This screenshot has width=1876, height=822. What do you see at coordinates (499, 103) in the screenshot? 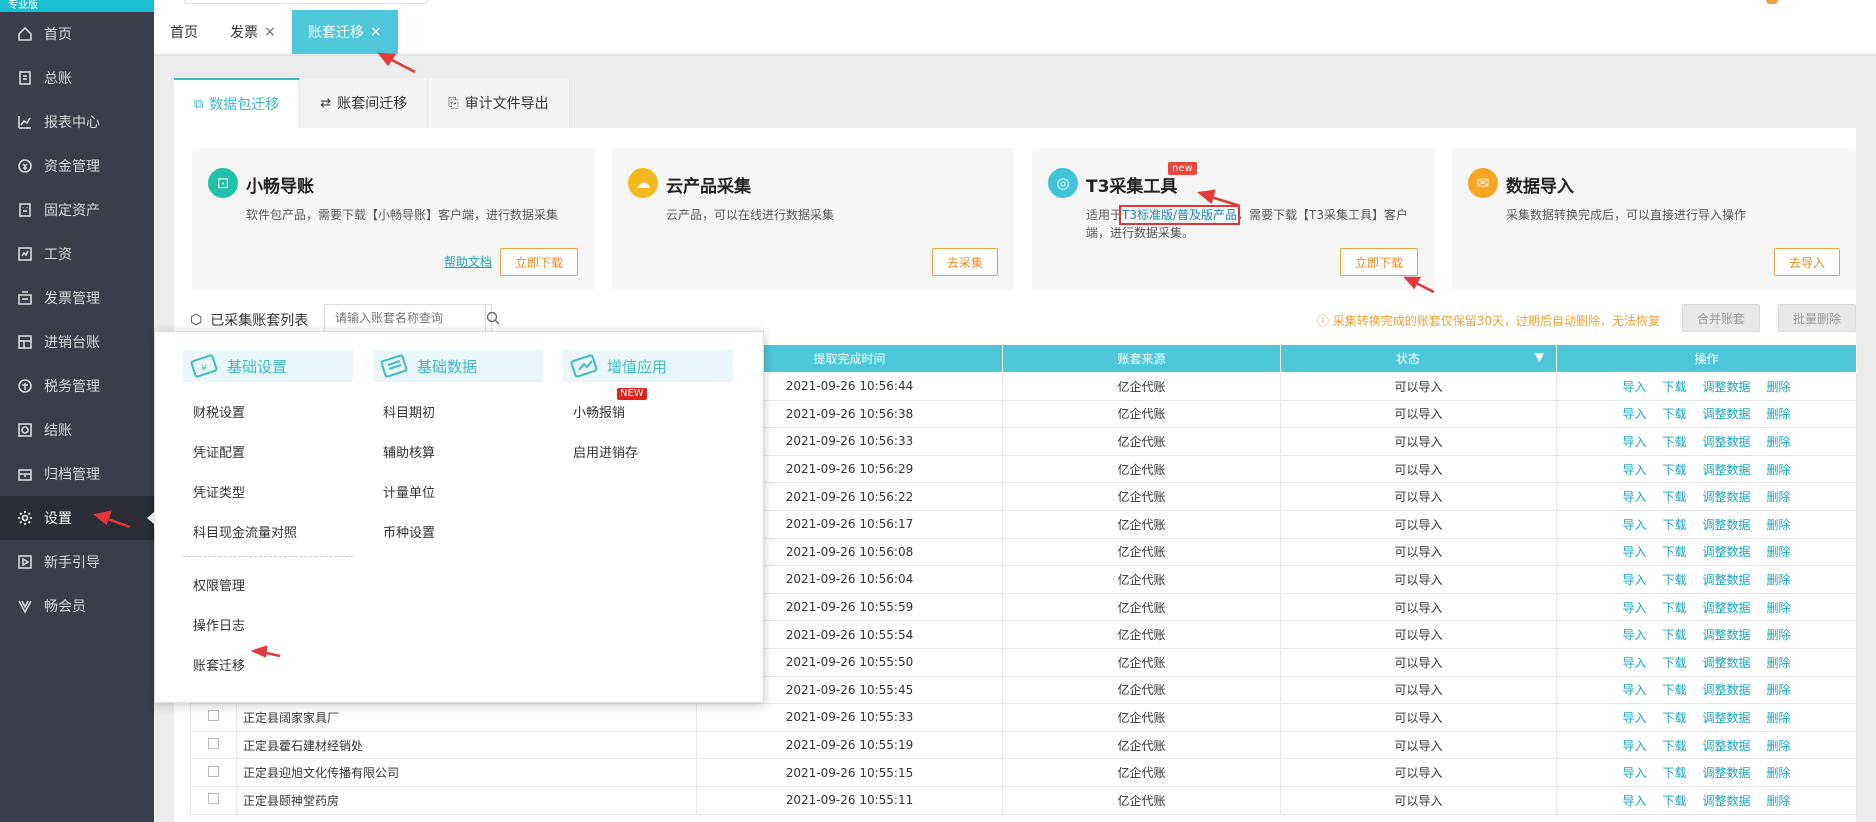
I see `tab-audit-file-export: ⎘ 审计文件导出` at bounding box center [499, 103].